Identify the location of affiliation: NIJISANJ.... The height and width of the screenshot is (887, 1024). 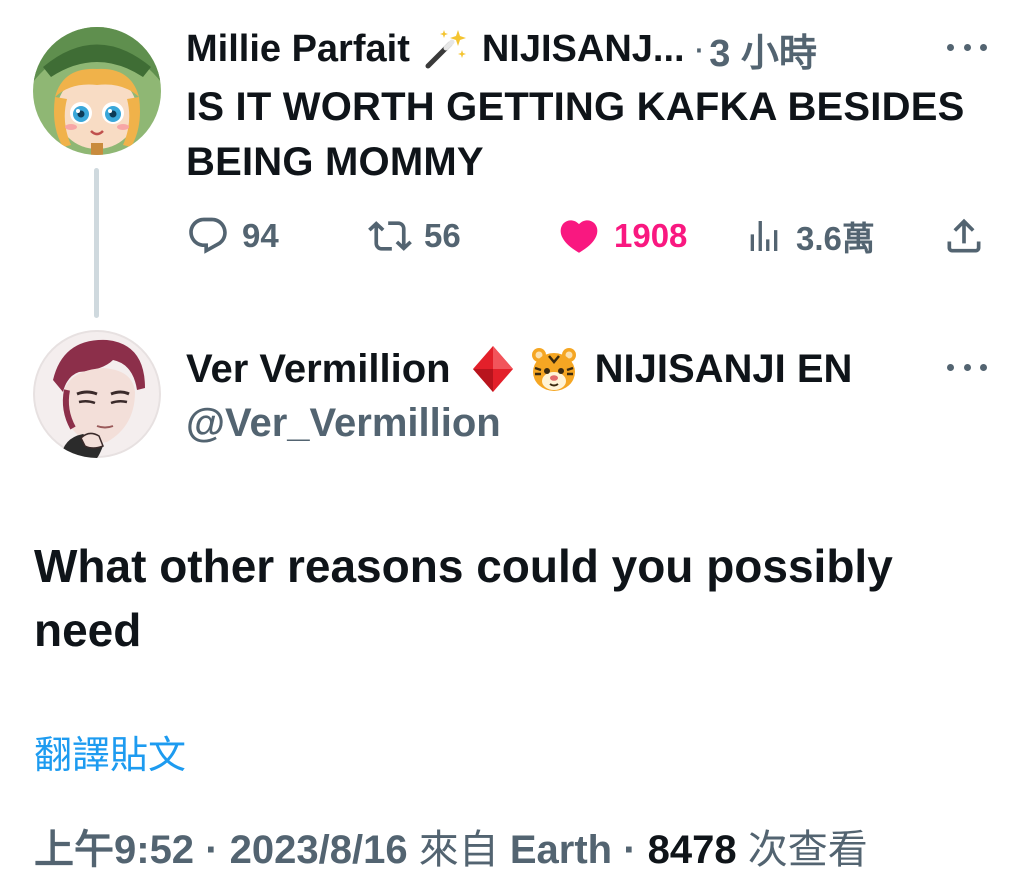
(583, 48).